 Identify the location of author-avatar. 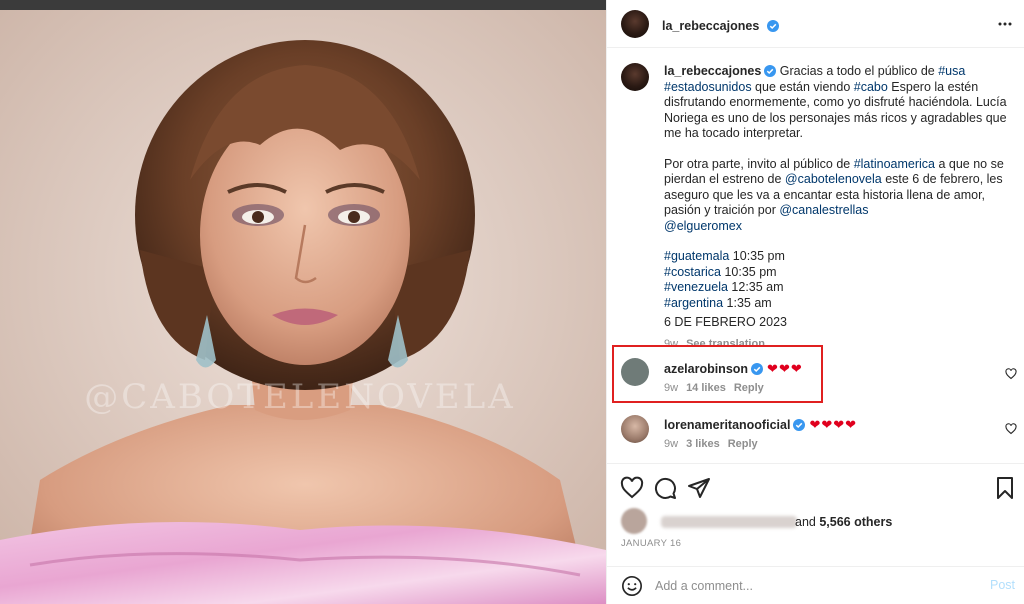
(635, 24).